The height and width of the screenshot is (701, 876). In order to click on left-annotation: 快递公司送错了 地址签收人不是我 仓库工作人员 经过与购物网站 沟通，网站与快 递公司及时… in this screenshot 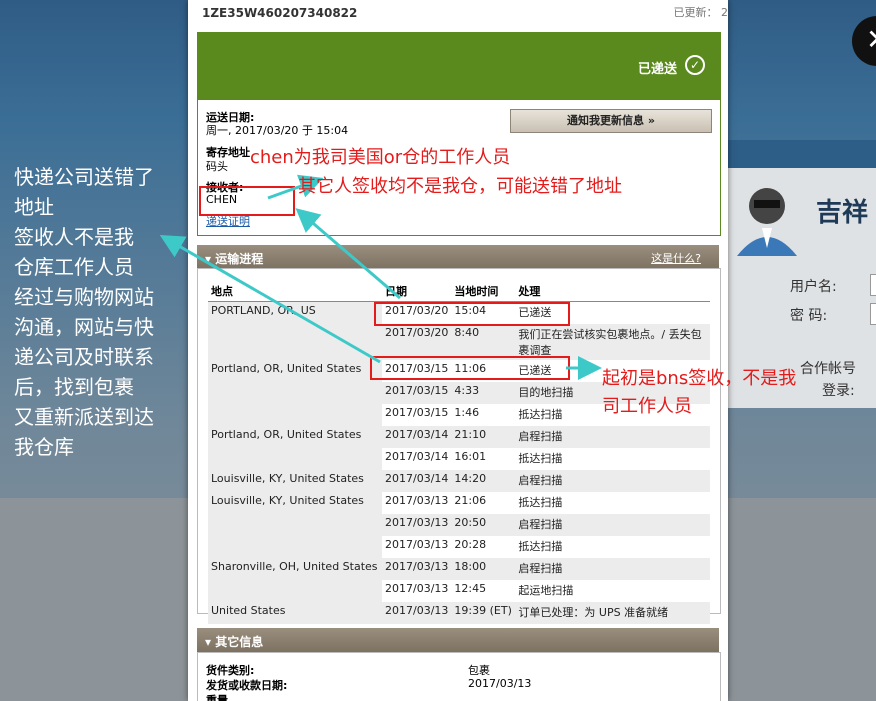, I will do `click(84, 312)`.